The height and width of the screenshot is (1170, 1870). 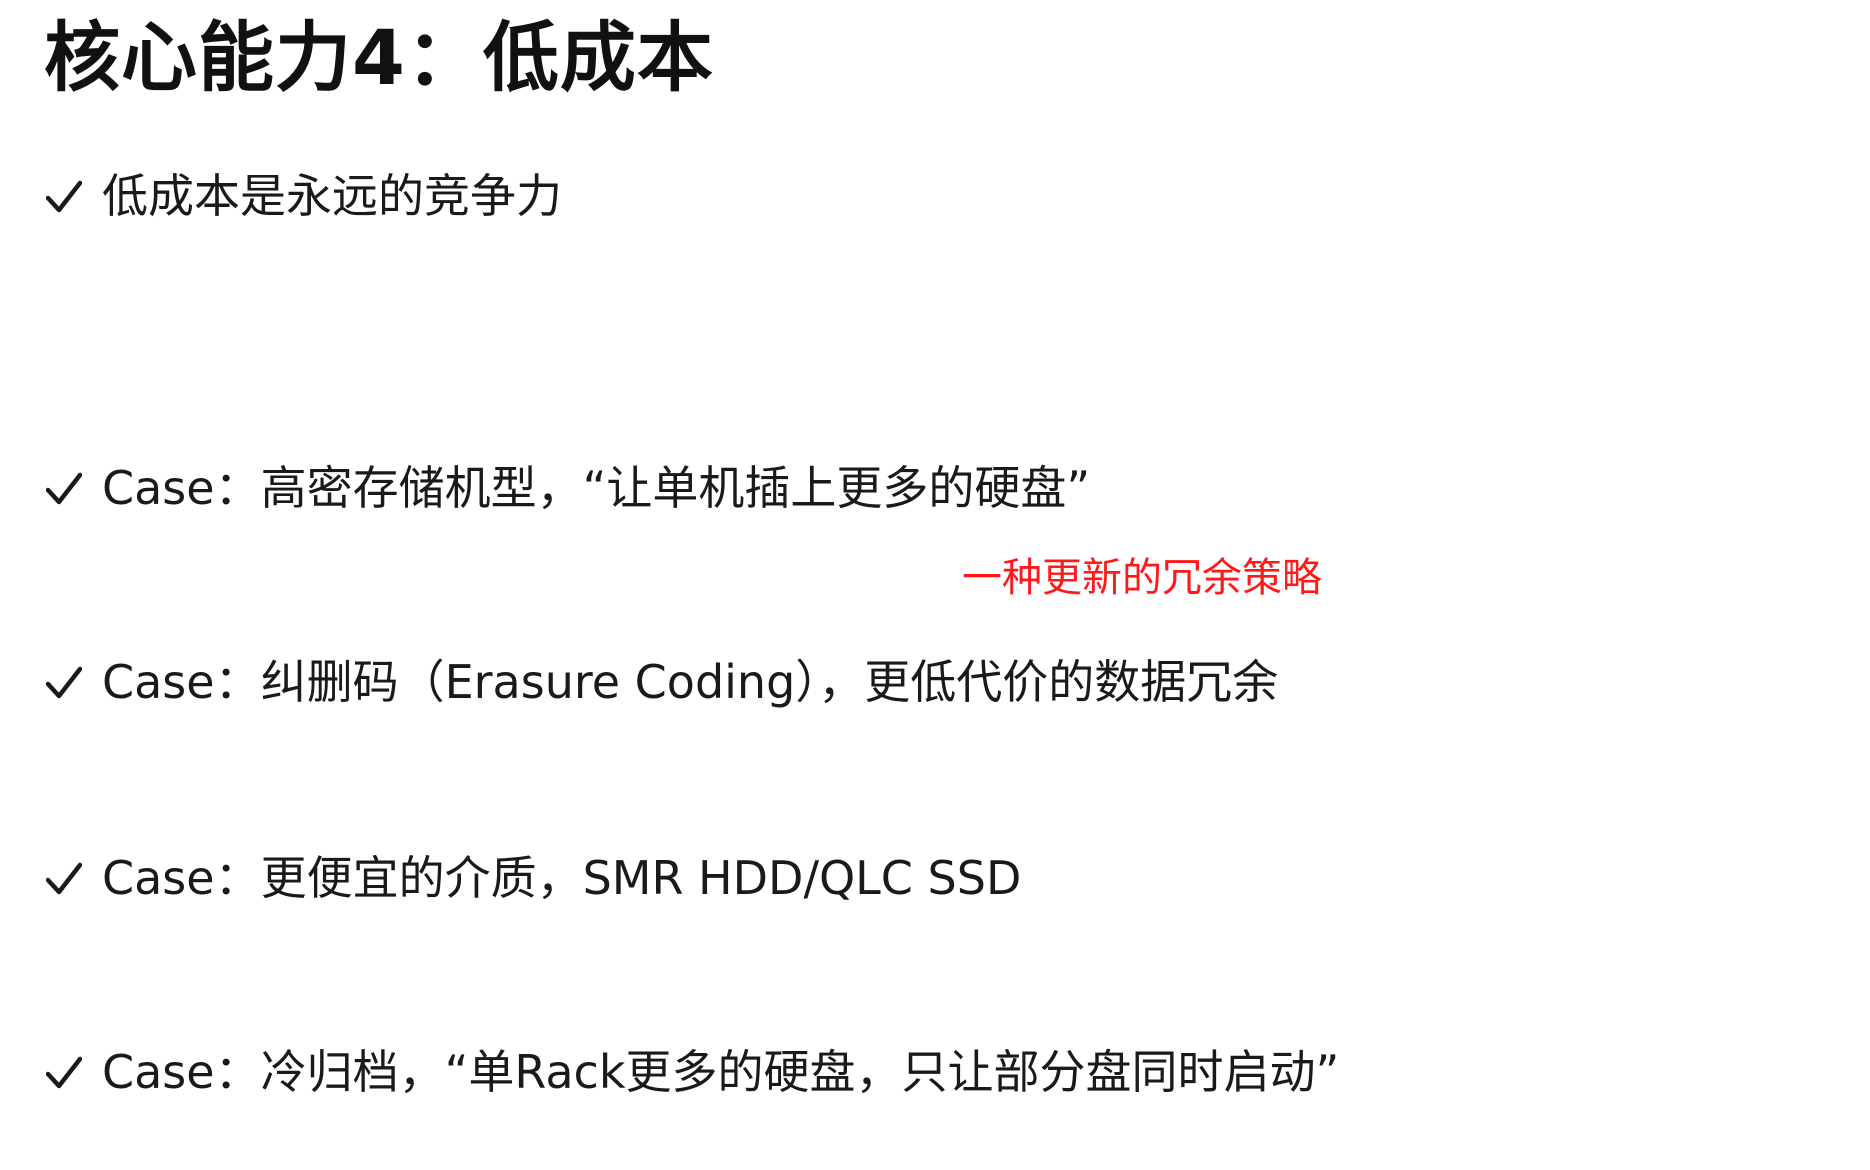 I want to click on slide-title: 核心能力4：低成本, so click(x=379, y=57).